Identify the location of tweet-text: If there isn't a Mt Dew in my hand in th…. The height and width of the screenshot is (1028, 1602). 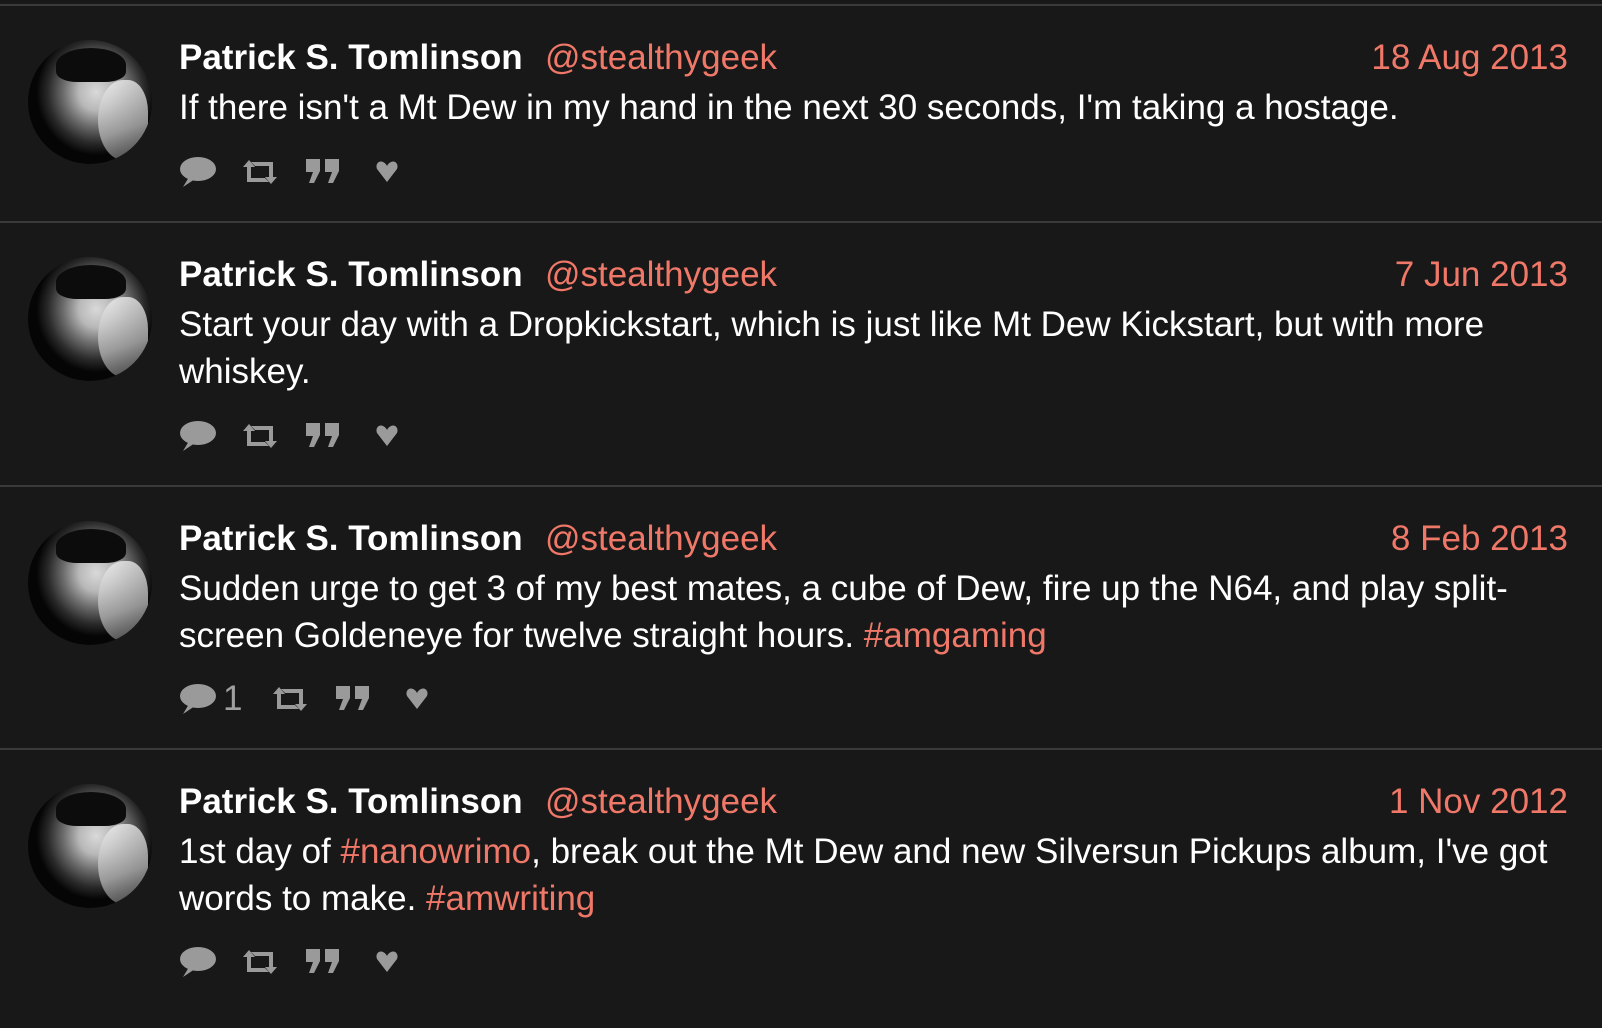
(789, 107).